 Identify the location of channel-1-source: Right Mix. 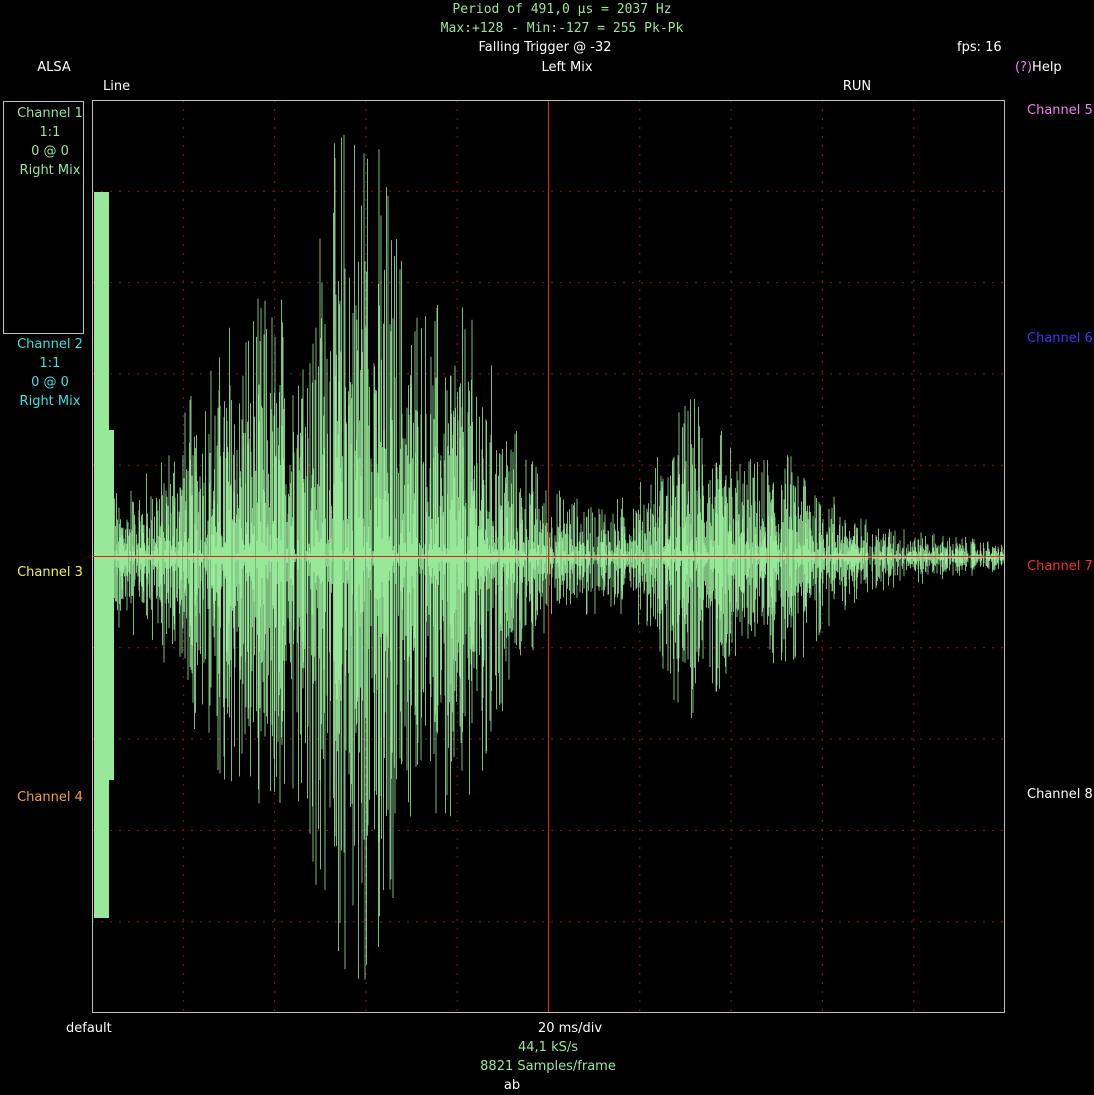
(50, 170).